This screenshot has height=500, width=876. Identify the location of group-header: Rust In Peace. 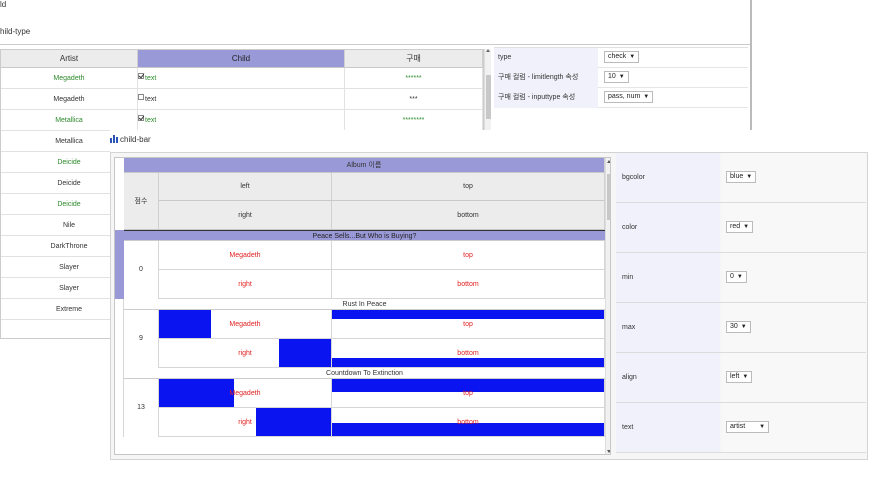
(364, 304).